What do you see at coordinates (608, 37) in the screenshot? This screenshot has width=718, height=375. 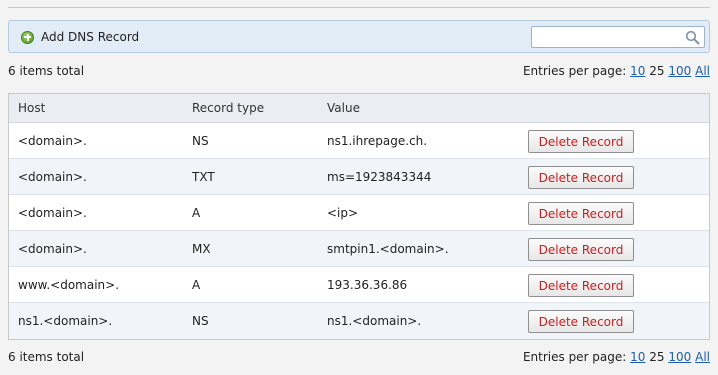 I see `search-input` at bounding box center [608, 37].